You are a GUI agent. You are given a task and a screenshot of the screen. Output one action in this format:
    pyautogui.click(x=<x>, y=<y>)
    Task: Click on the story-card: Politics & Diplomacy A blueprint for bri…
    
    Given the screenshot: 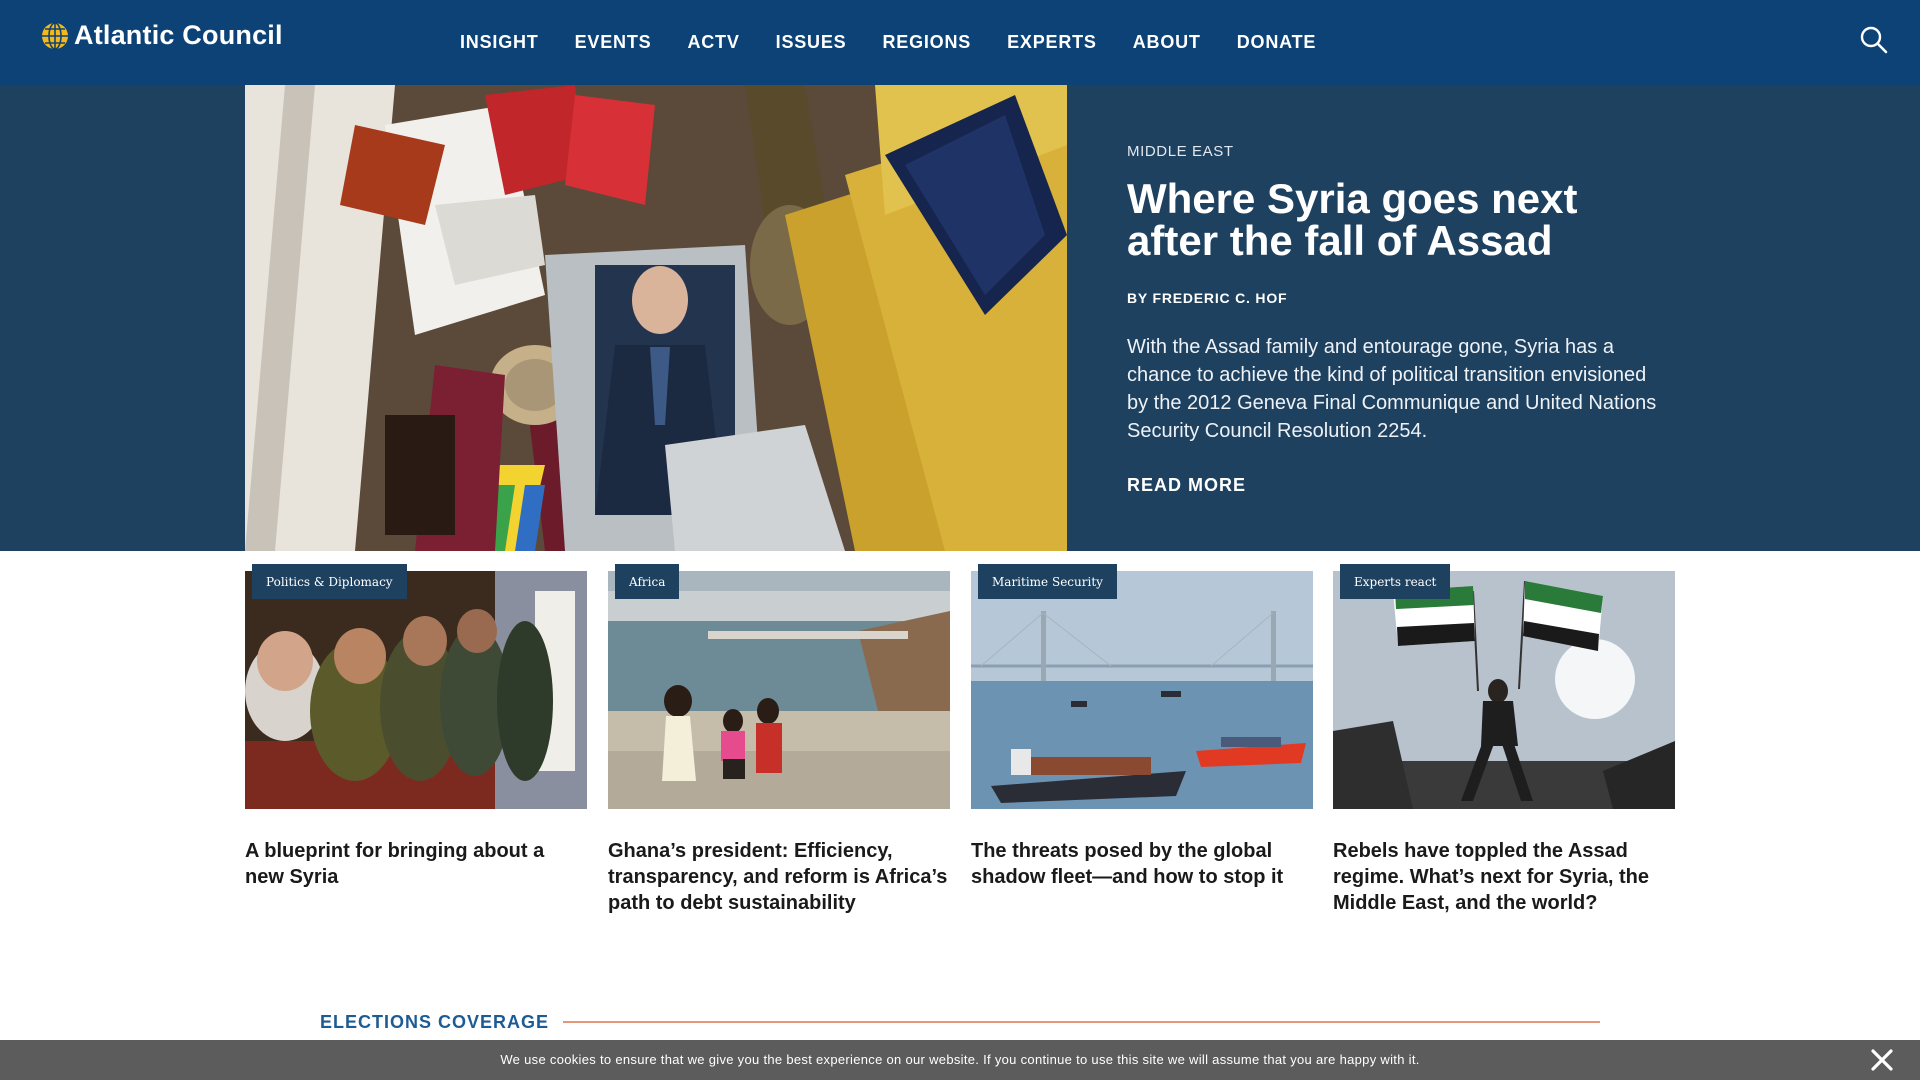 What is the action you would take?
    pyautogui.click(x=416, y=727)
    